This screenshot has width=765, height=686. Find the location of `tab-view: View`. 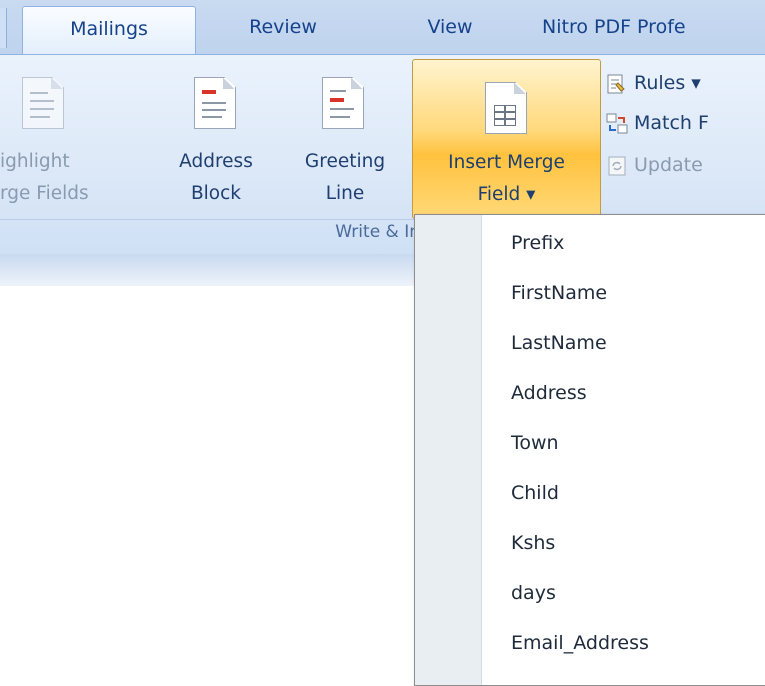

tab-view: View is located at coordinates (450, 27).